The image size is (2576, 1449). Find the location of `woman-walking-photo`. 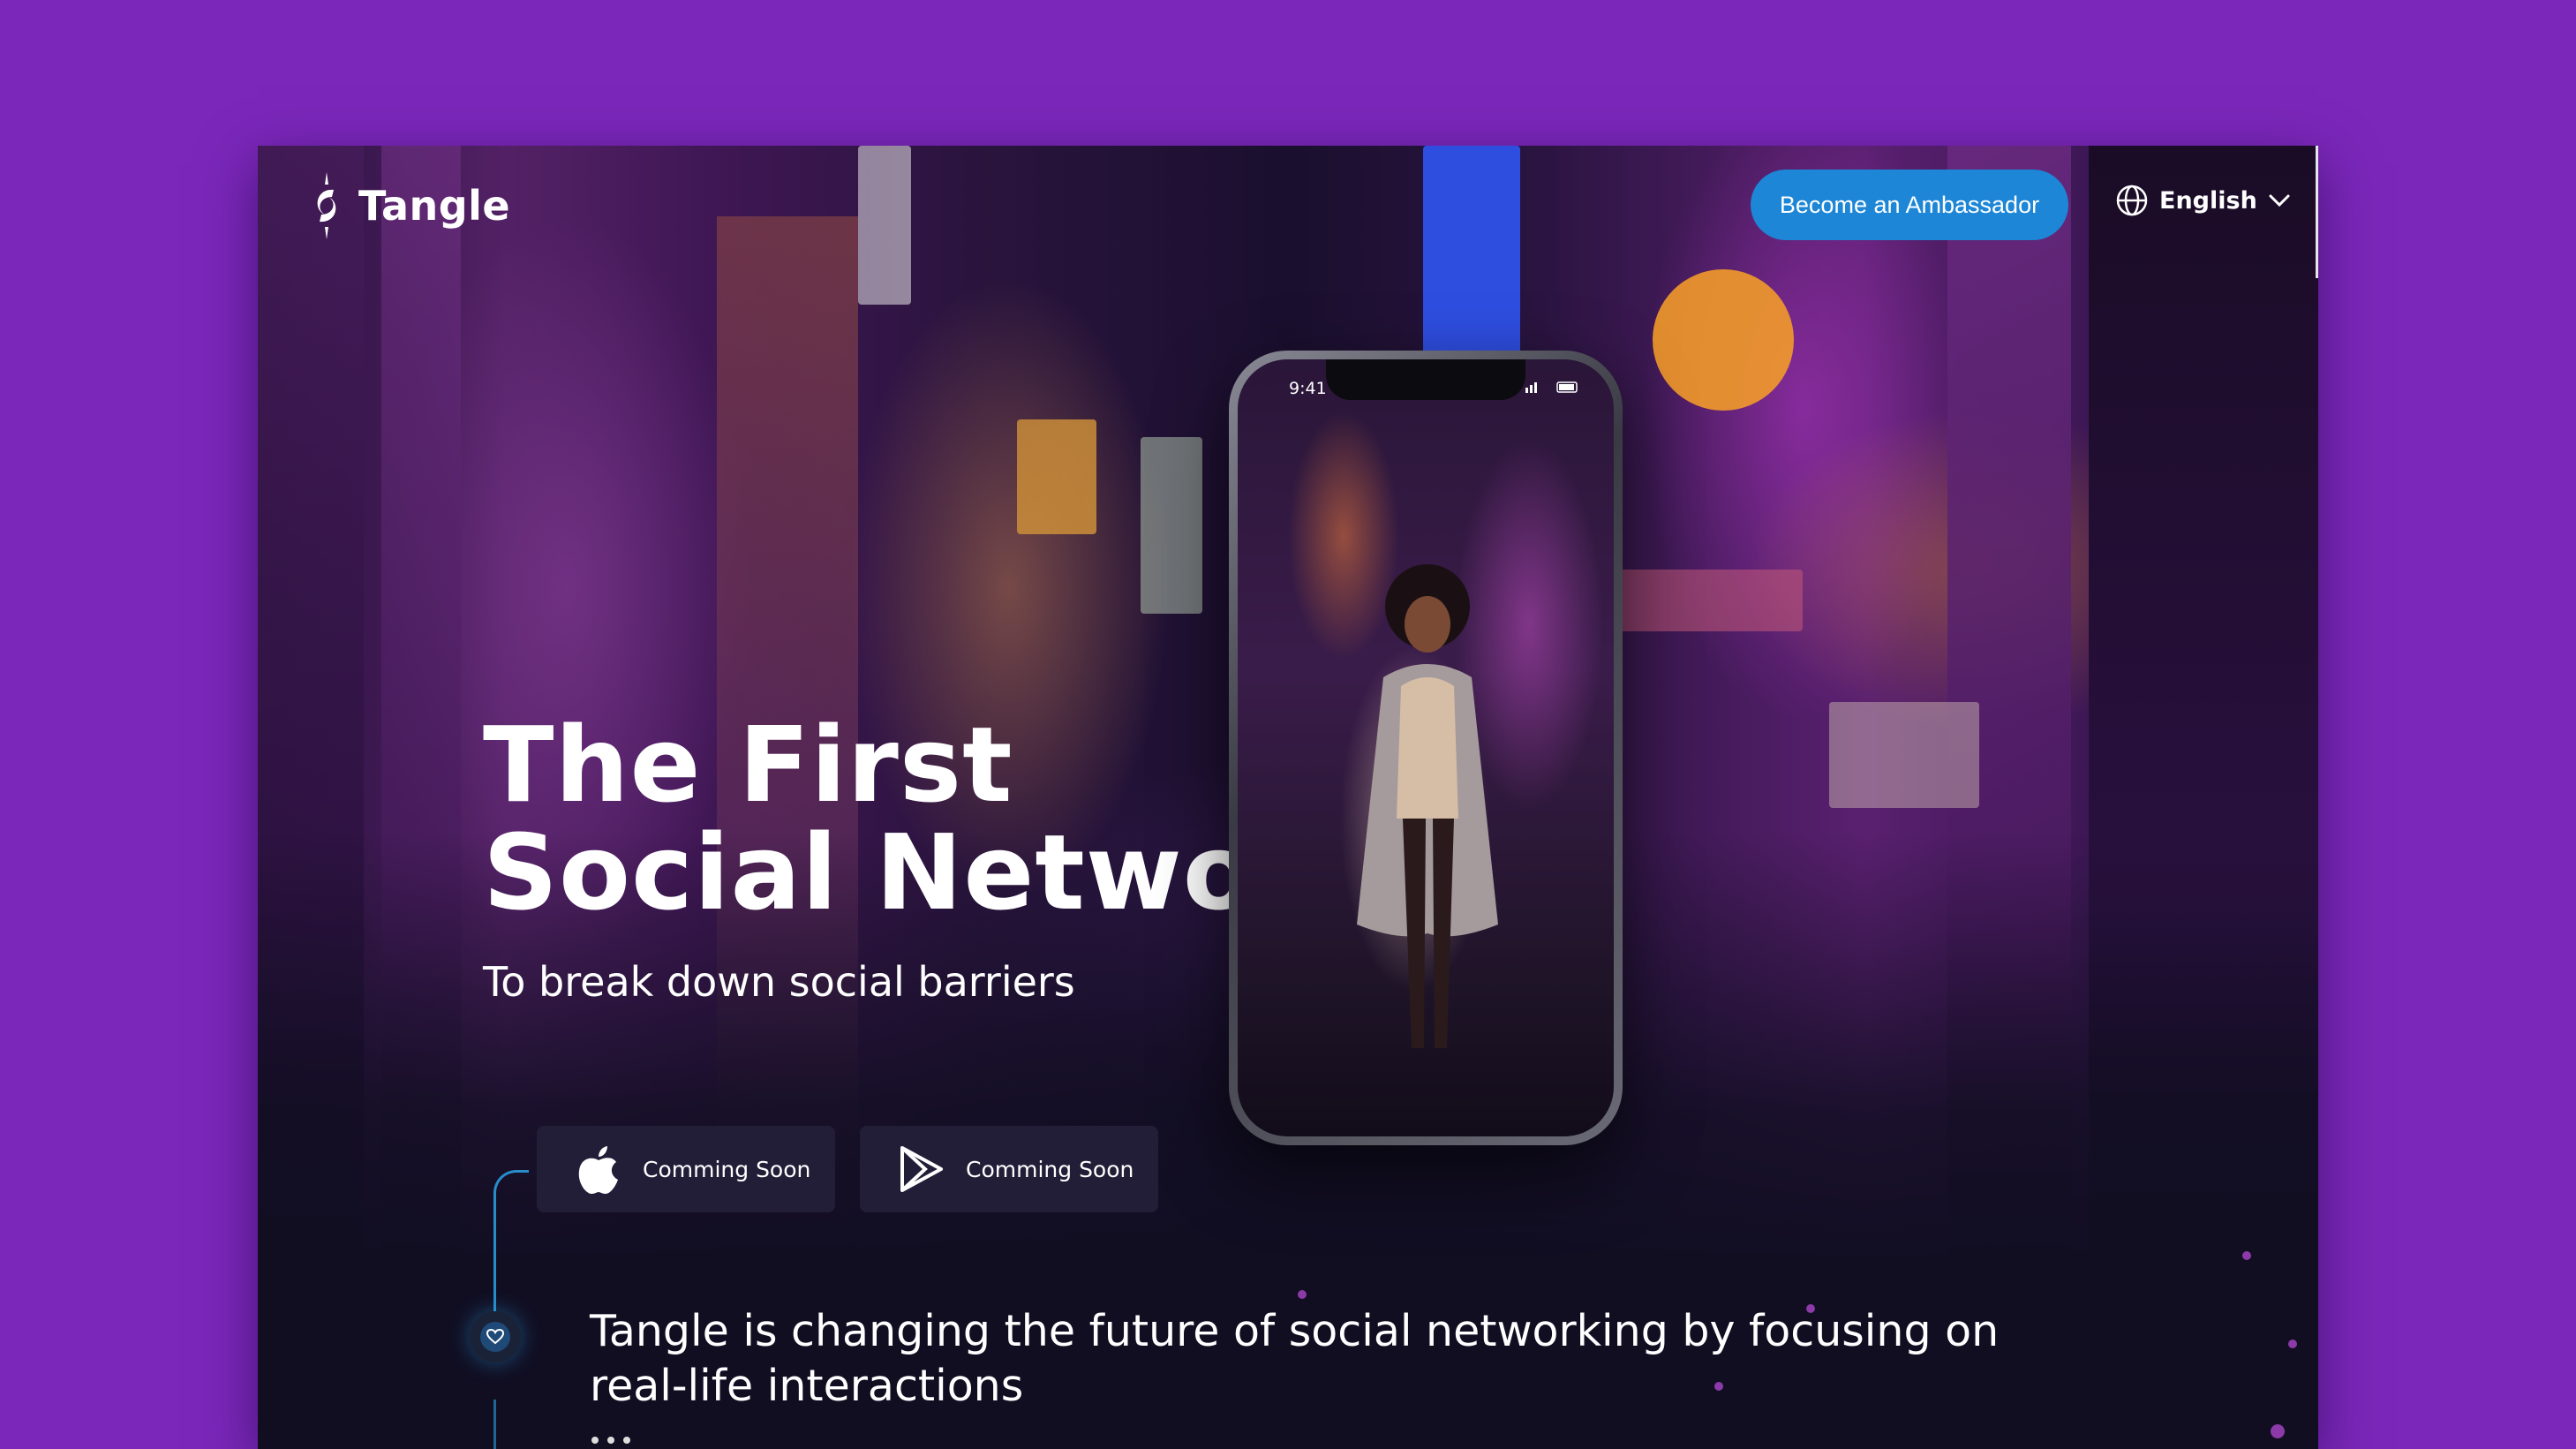

woman-walking-photo is located at coordinates (1428, 806).